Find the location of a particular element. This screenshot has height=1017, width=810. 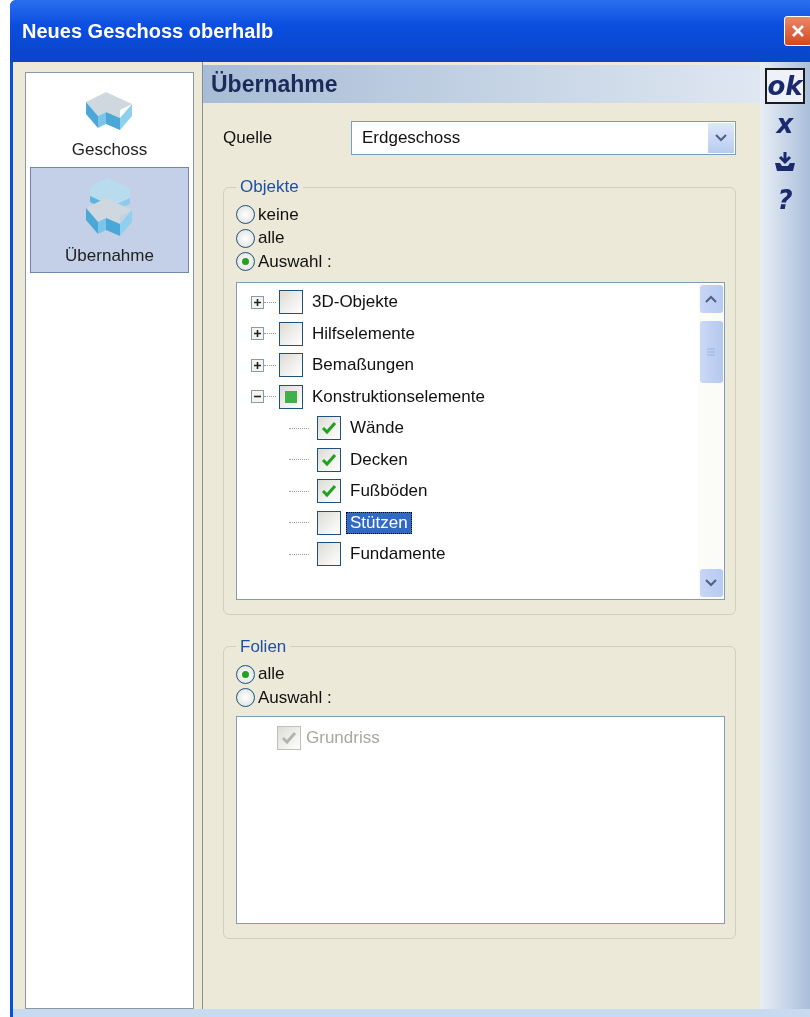

sidebar-item: Übernahme is located at coordinates (109, 220).